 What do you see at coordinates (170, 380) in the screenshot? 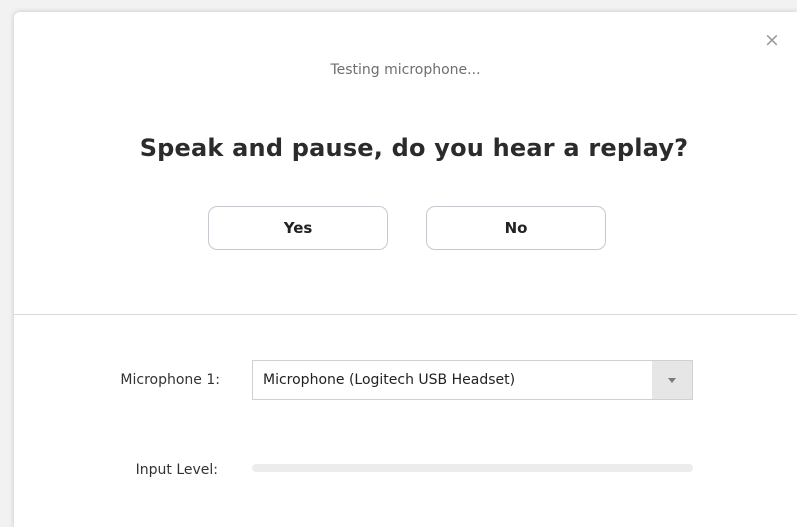
I see `microphone-label: Microphone 1:` at bounding box center [170, 380].